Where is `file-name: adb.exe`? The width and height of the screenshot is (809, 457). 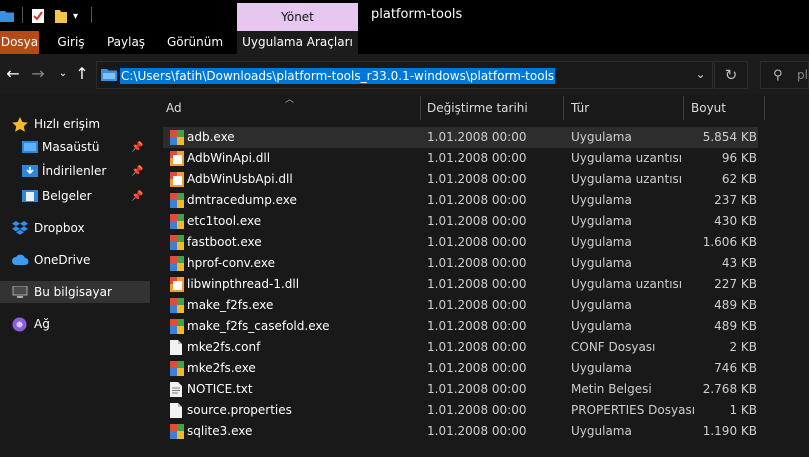
file-name: adb.exe is located at coordinates (211, 137).